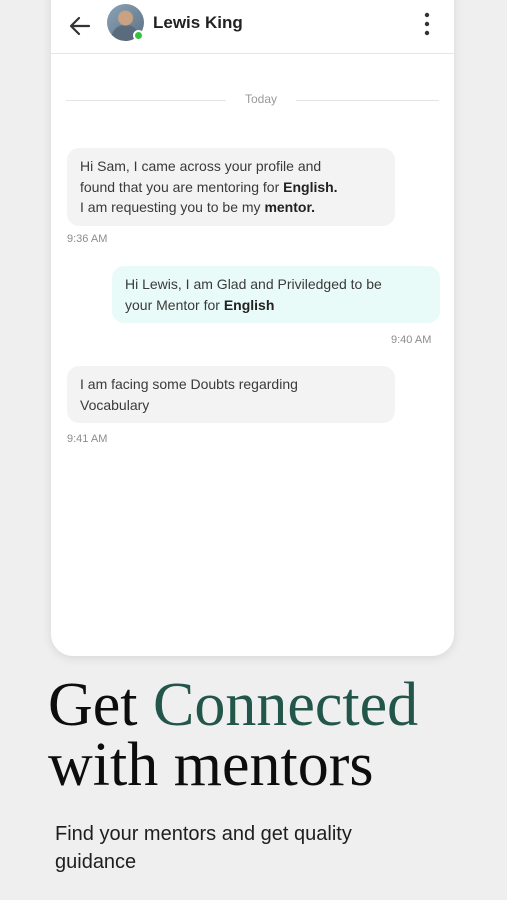 The image size is (507, 900). What do you see at coordinates (286, 705) in the screenshot?
I see `headline-accent-word: Connected` at bounding box center [286, 705].